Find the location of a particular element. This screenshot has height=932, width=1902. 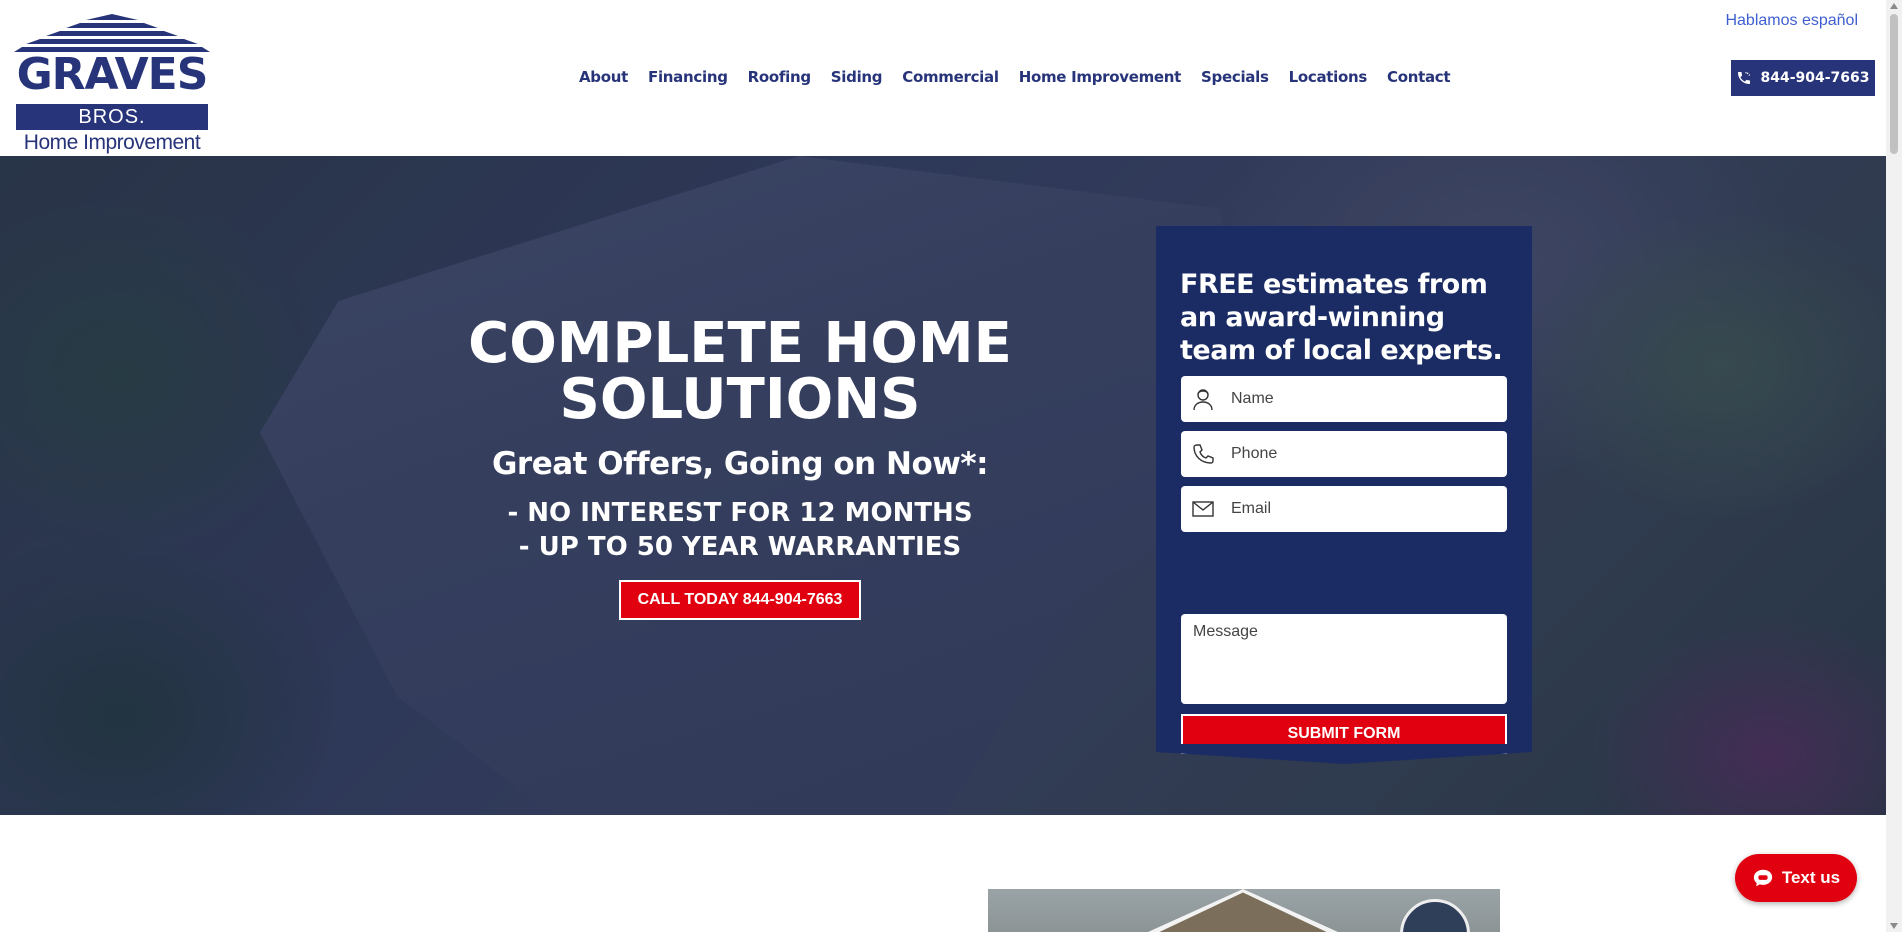

envelope-icon is located at coordinates (1203, 509).